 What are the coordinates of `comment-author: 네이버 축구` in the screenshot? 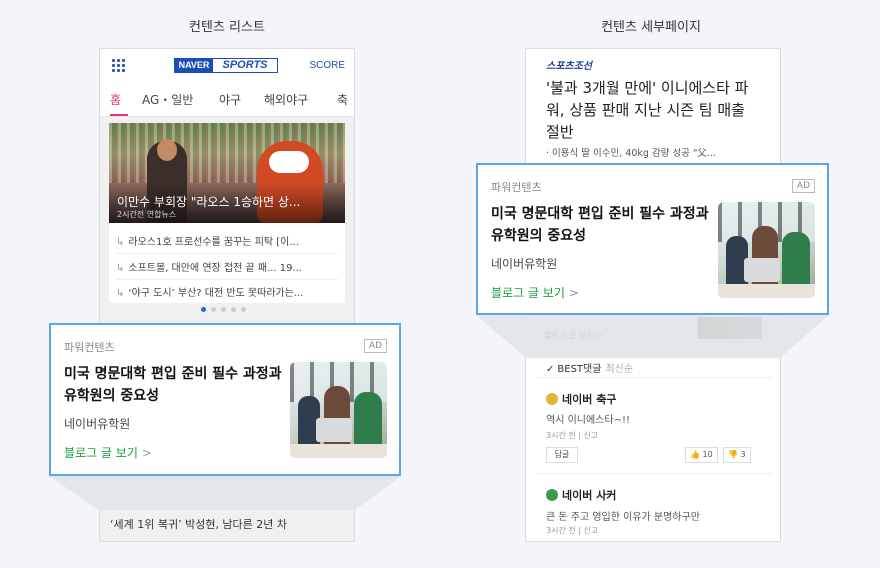 It's located at (581, 399).